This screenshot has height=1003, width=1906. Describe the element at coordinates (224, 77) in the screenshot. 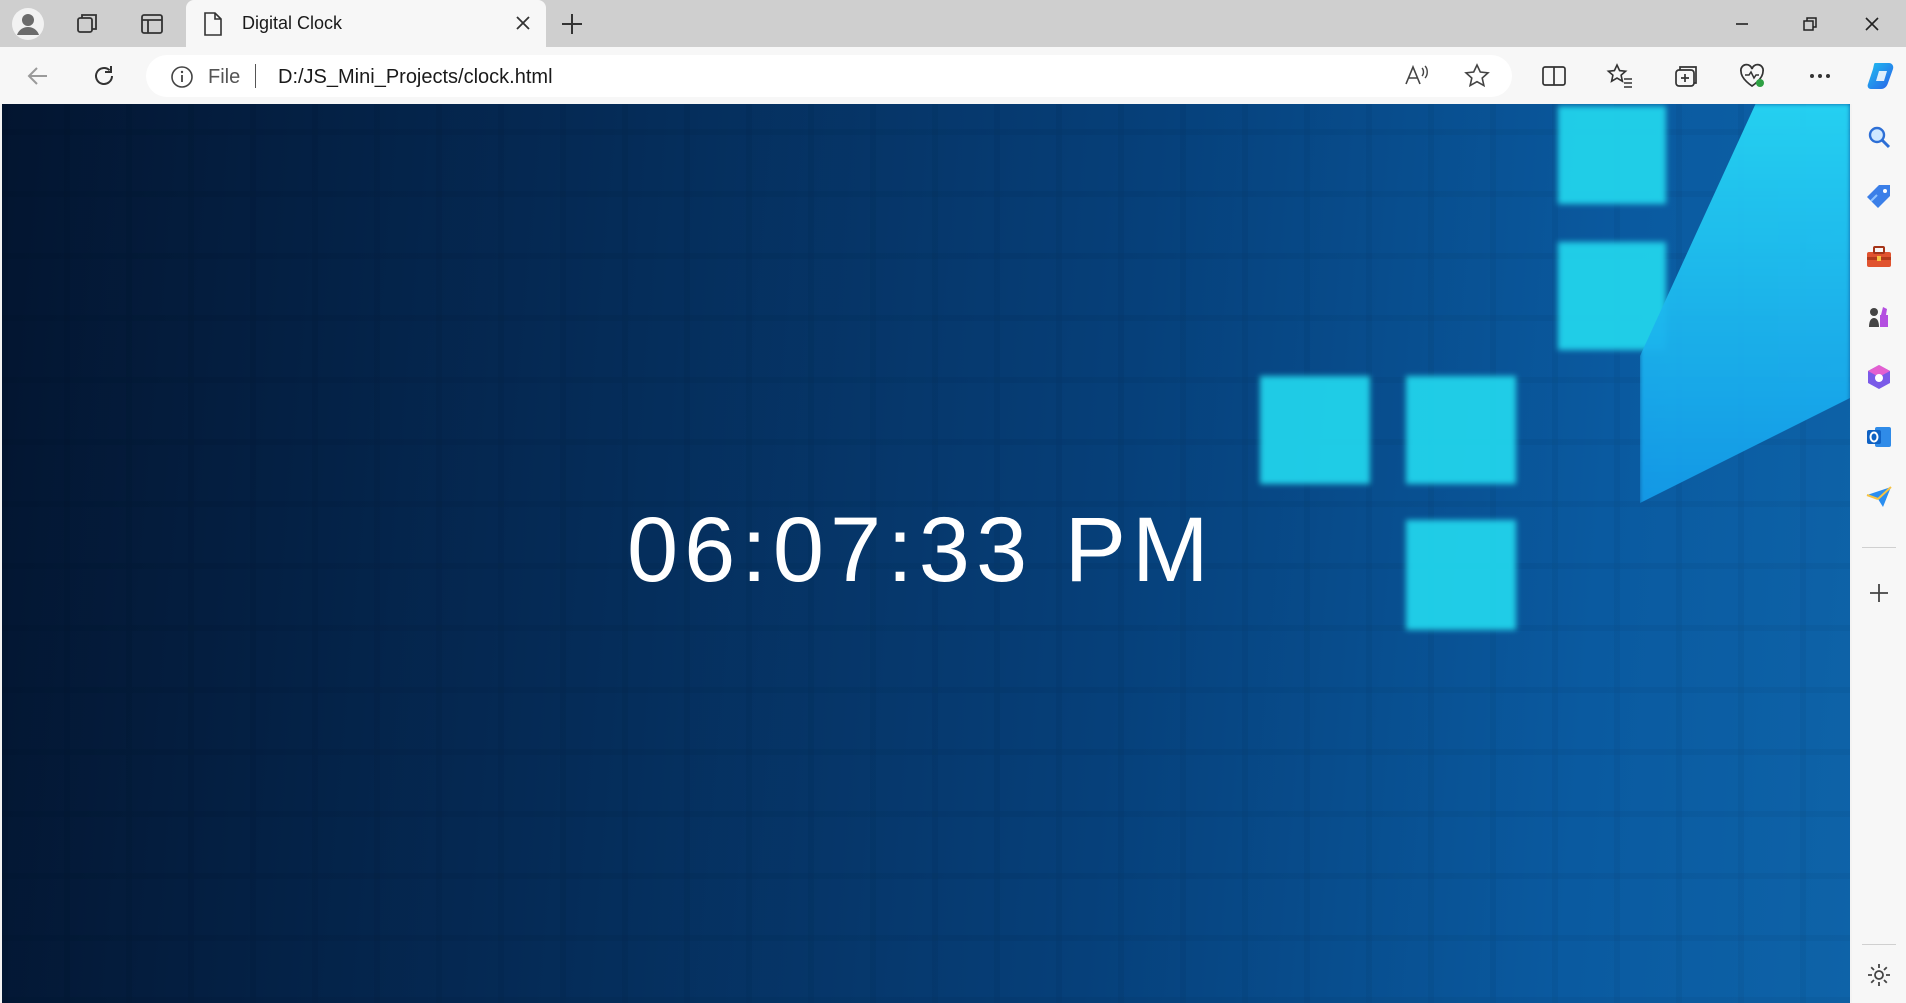

I see `url-scheme-label: File` at that location.